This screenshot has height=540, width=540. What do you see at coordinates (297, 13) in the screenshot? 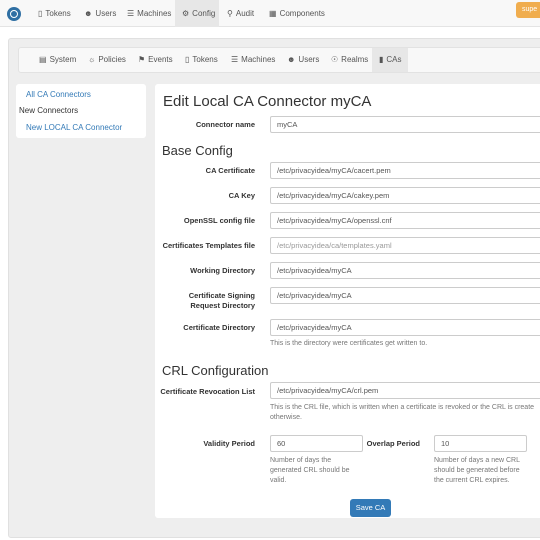
I see `nav-components: ▦ Components` at bounding box center [297, 13].